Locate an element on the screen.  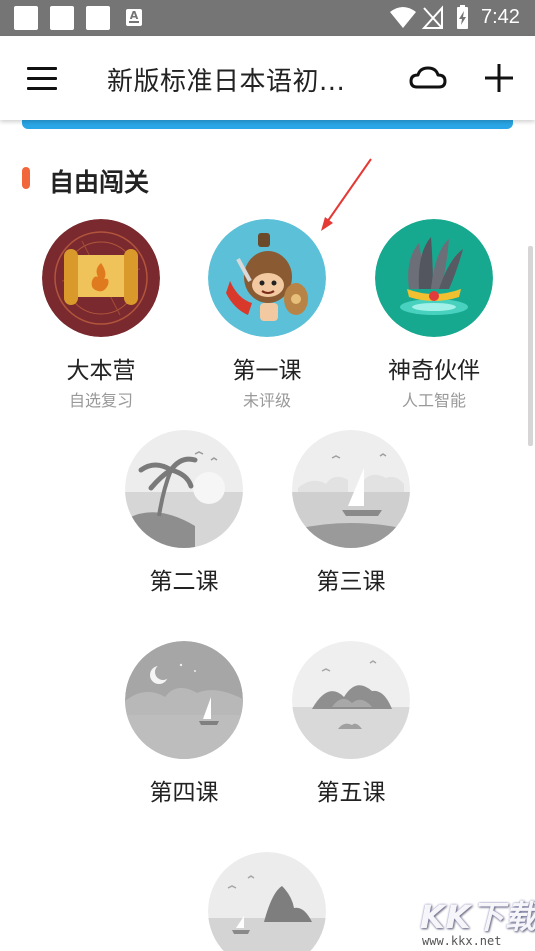
node-base-camp: 大本营 自选复习 is located at coordinates (101, 315).